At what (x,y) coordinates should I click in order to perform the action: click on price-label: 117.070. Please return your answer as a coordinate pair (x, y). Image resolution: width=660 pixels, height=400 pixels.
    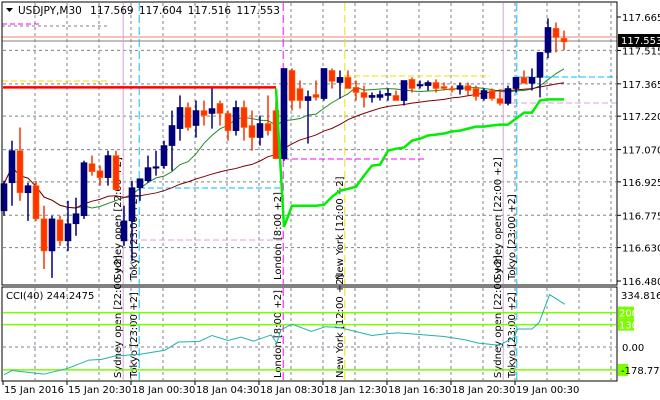
    Looking at the image, I should click on (641, 151).